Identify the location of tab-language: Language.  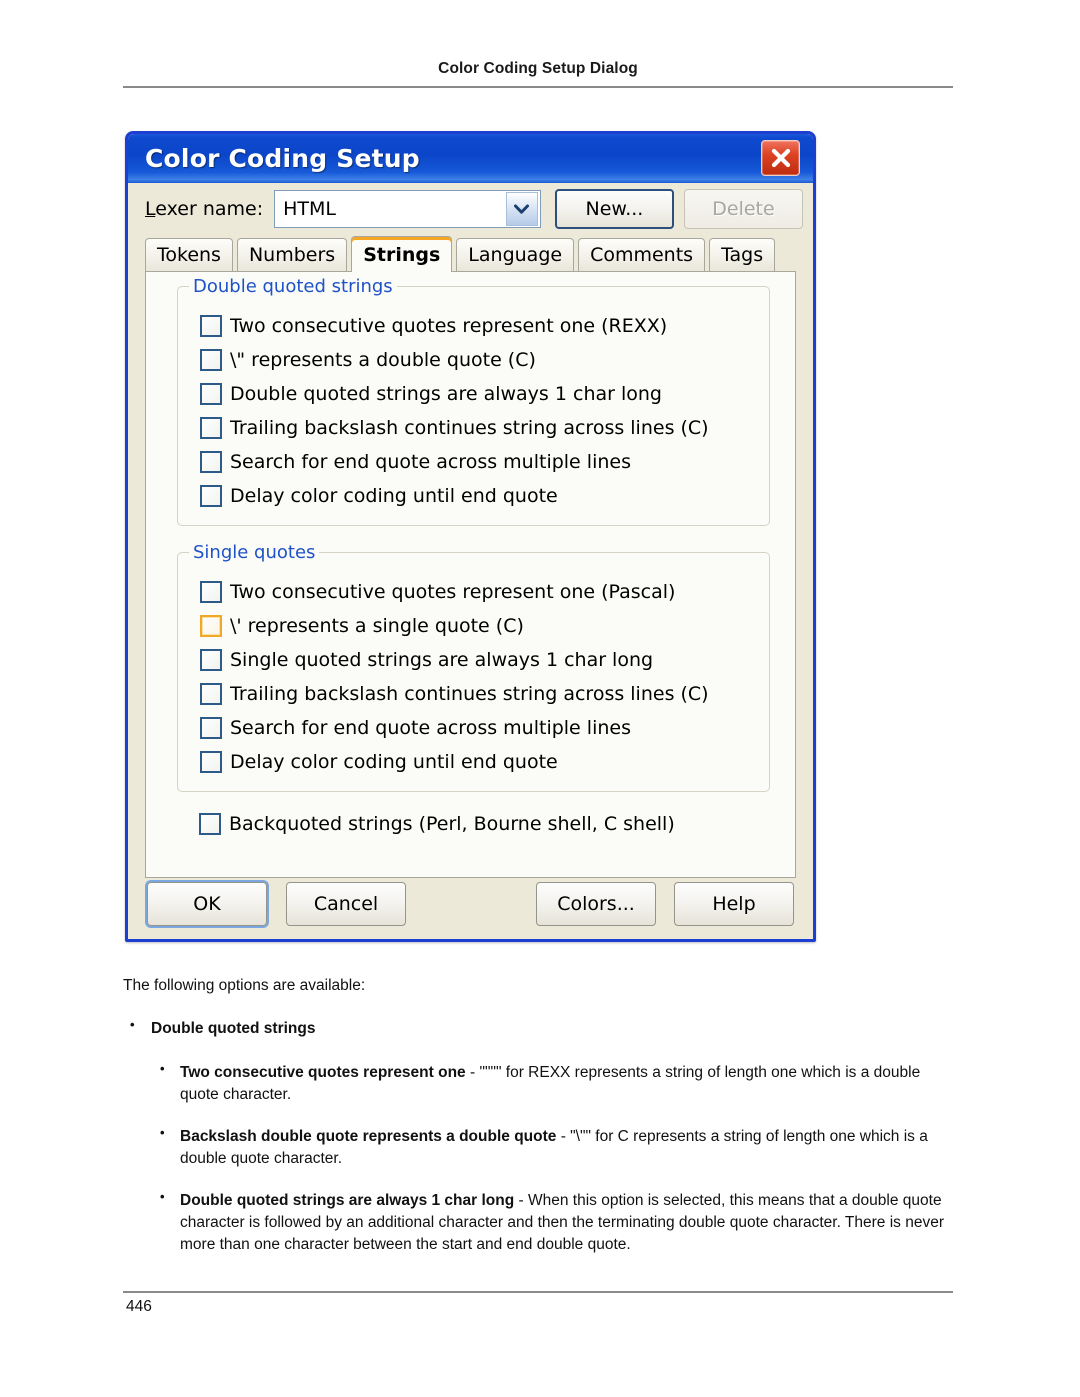
(515, 254).